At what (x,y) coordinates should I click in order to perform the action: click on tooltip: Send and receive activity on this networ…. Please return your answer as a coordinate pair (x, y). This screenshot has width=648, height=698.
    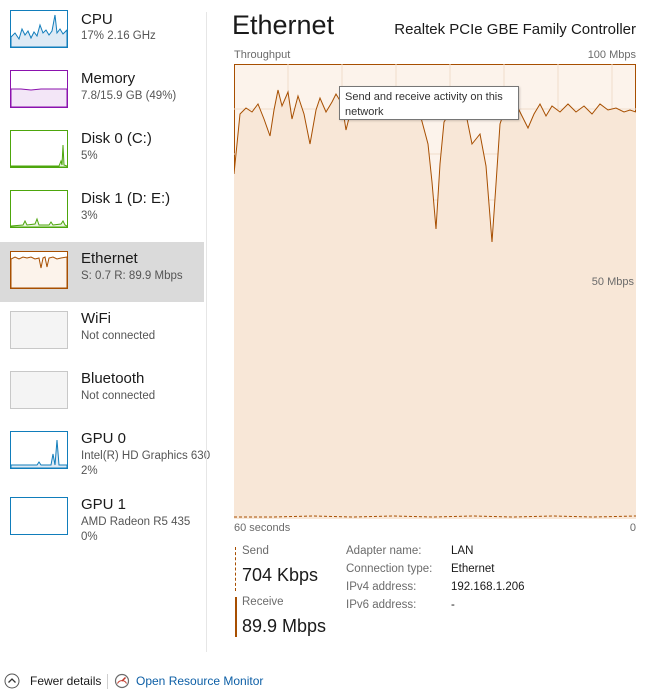
    Looking at the image, I should click on (429, 103).